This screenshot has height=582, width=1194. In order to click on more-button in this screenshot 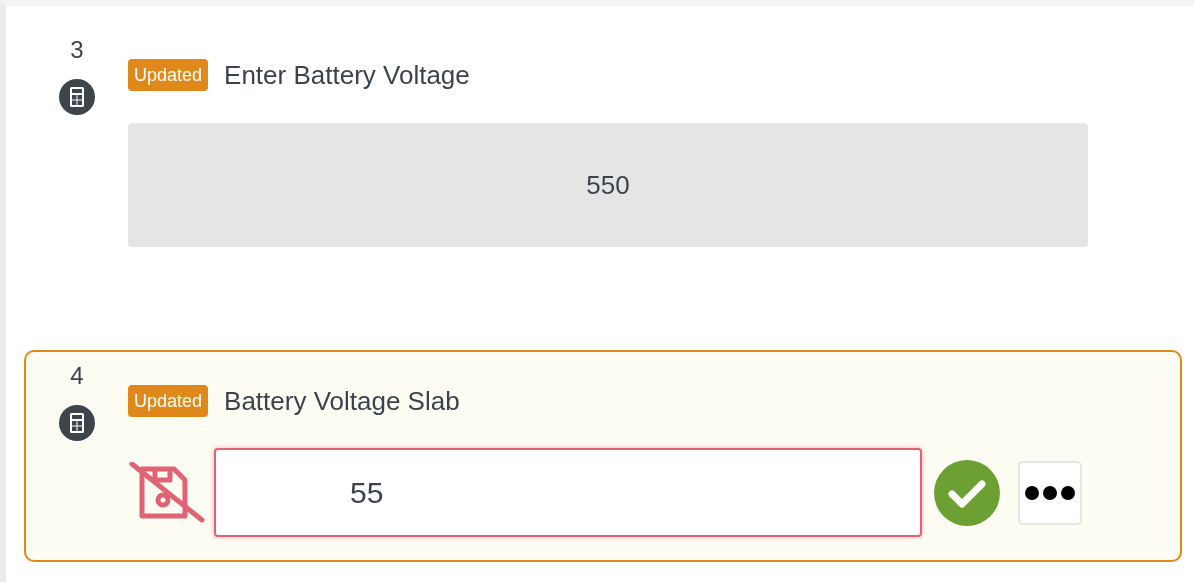, I will do `click(1050, 492)`.